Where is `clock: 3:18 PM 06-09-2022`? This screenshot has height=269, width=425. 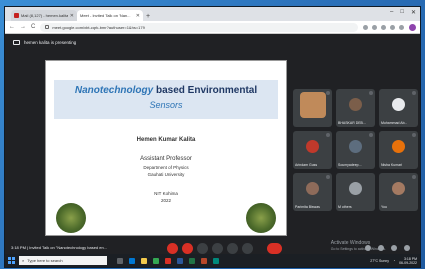 clock: 3:18 PM 06-09-2022 is located at coordinates (408, 261).